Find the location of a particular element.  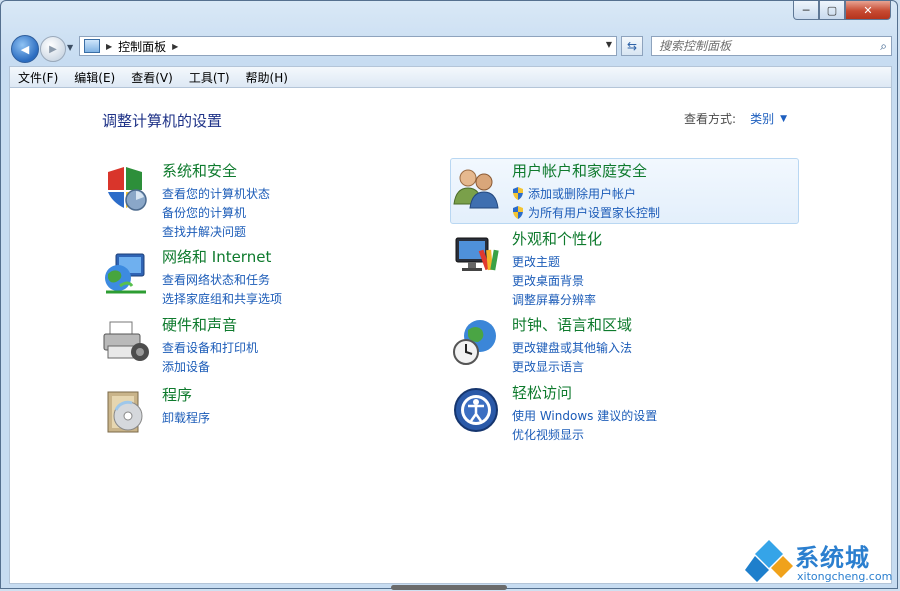

programs-disc-icon is located at coordinates (125, 412).